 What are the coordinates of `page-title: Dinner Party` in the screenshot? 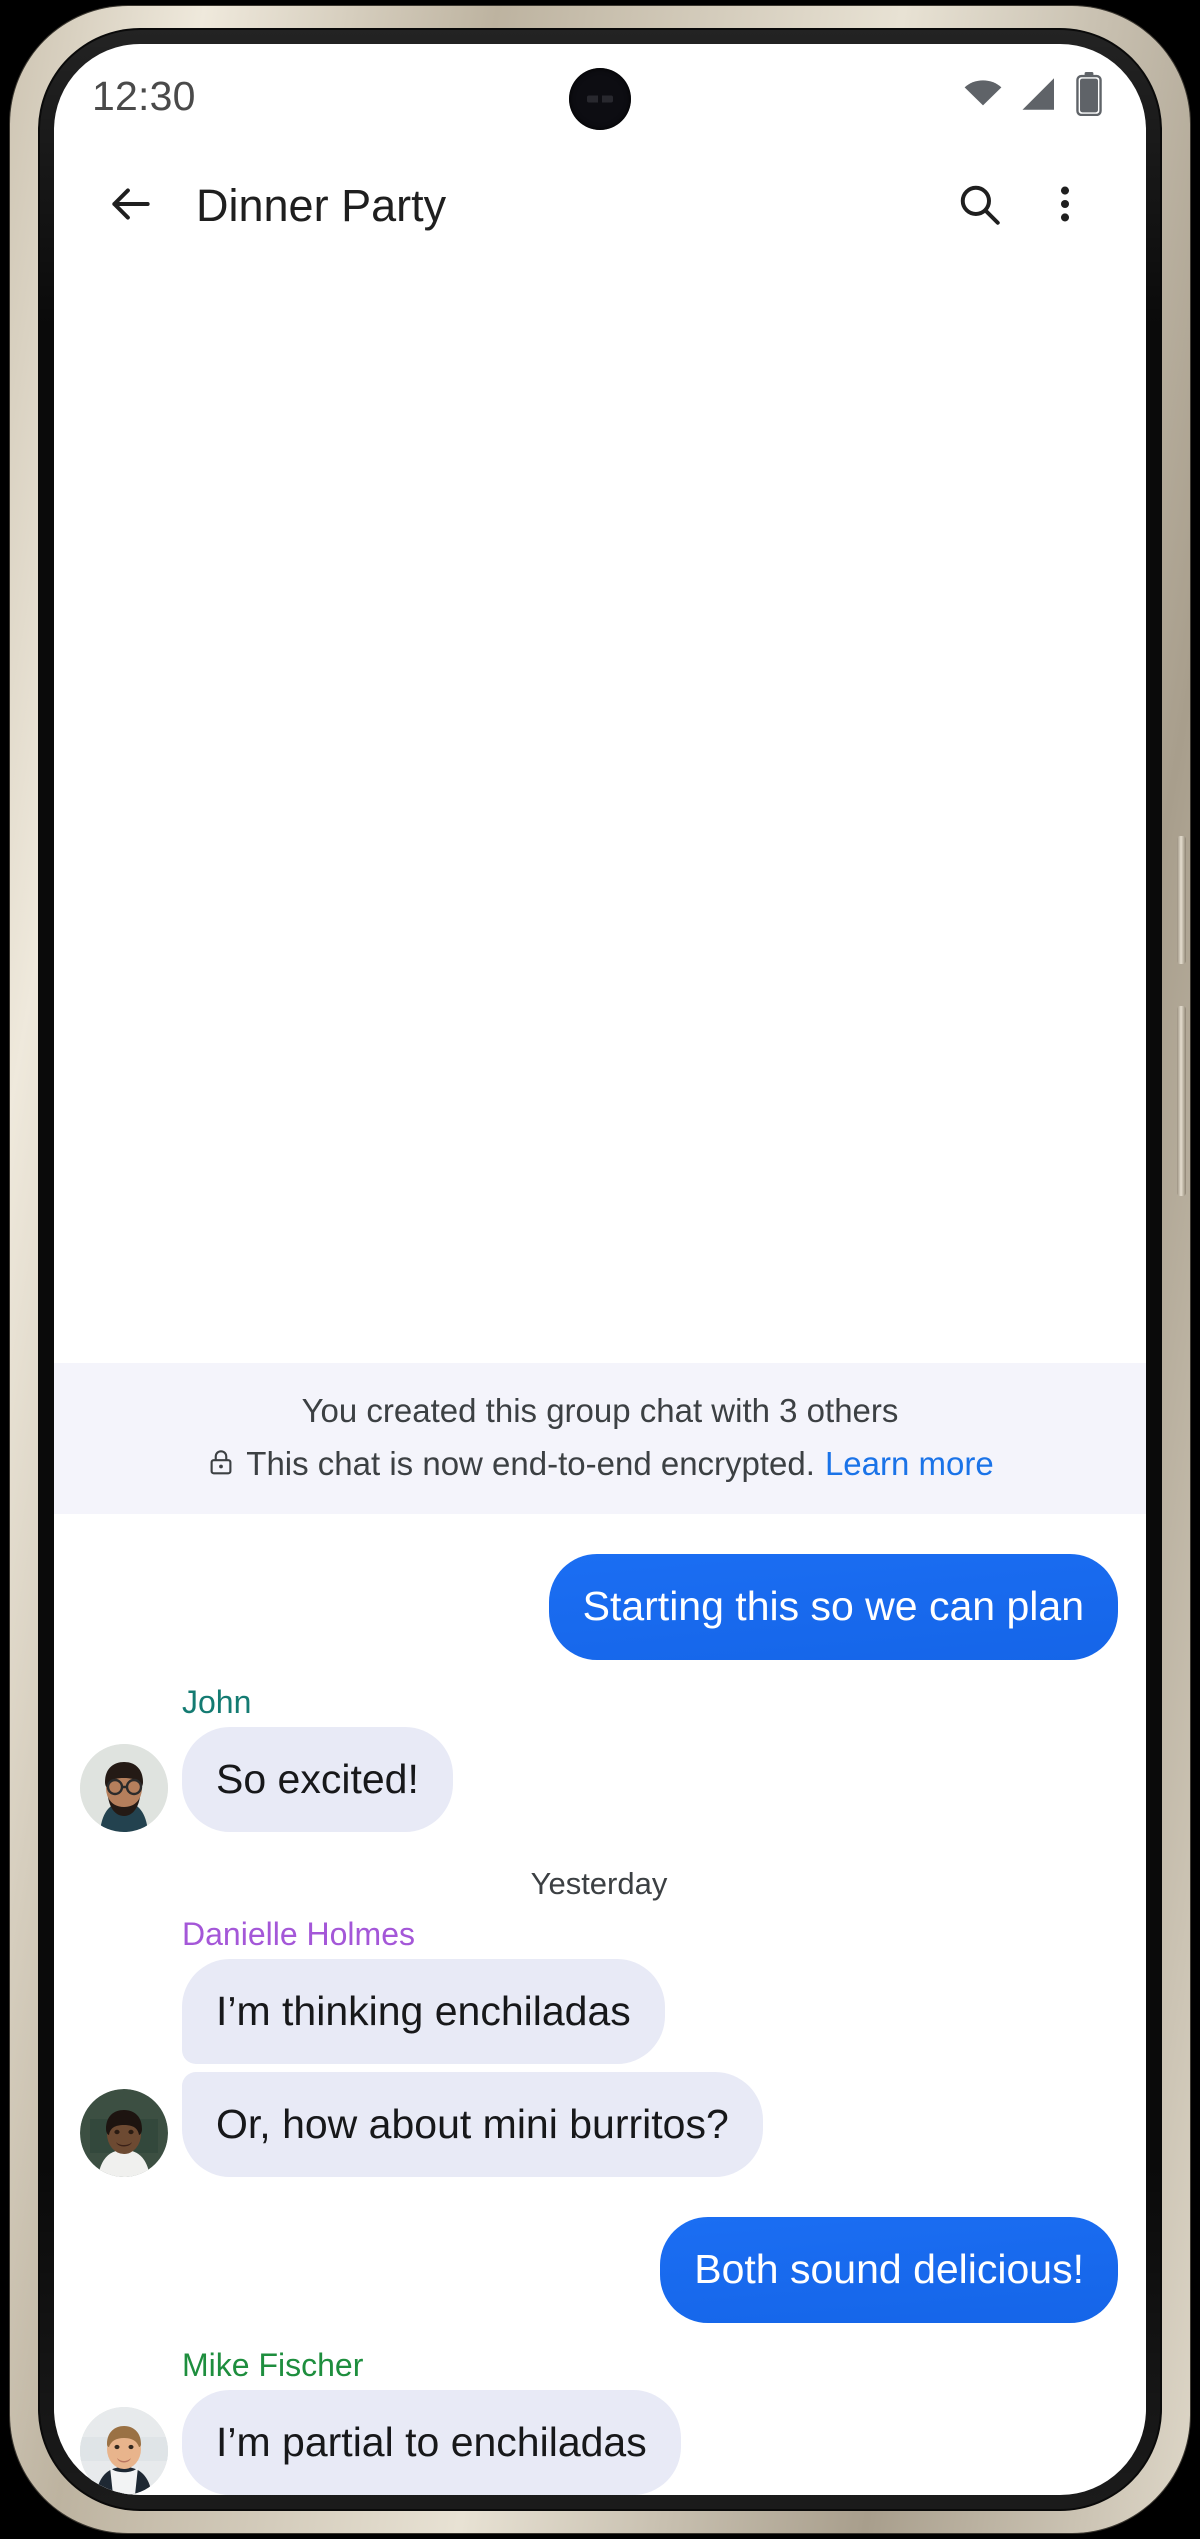 It's located at (321, 205).